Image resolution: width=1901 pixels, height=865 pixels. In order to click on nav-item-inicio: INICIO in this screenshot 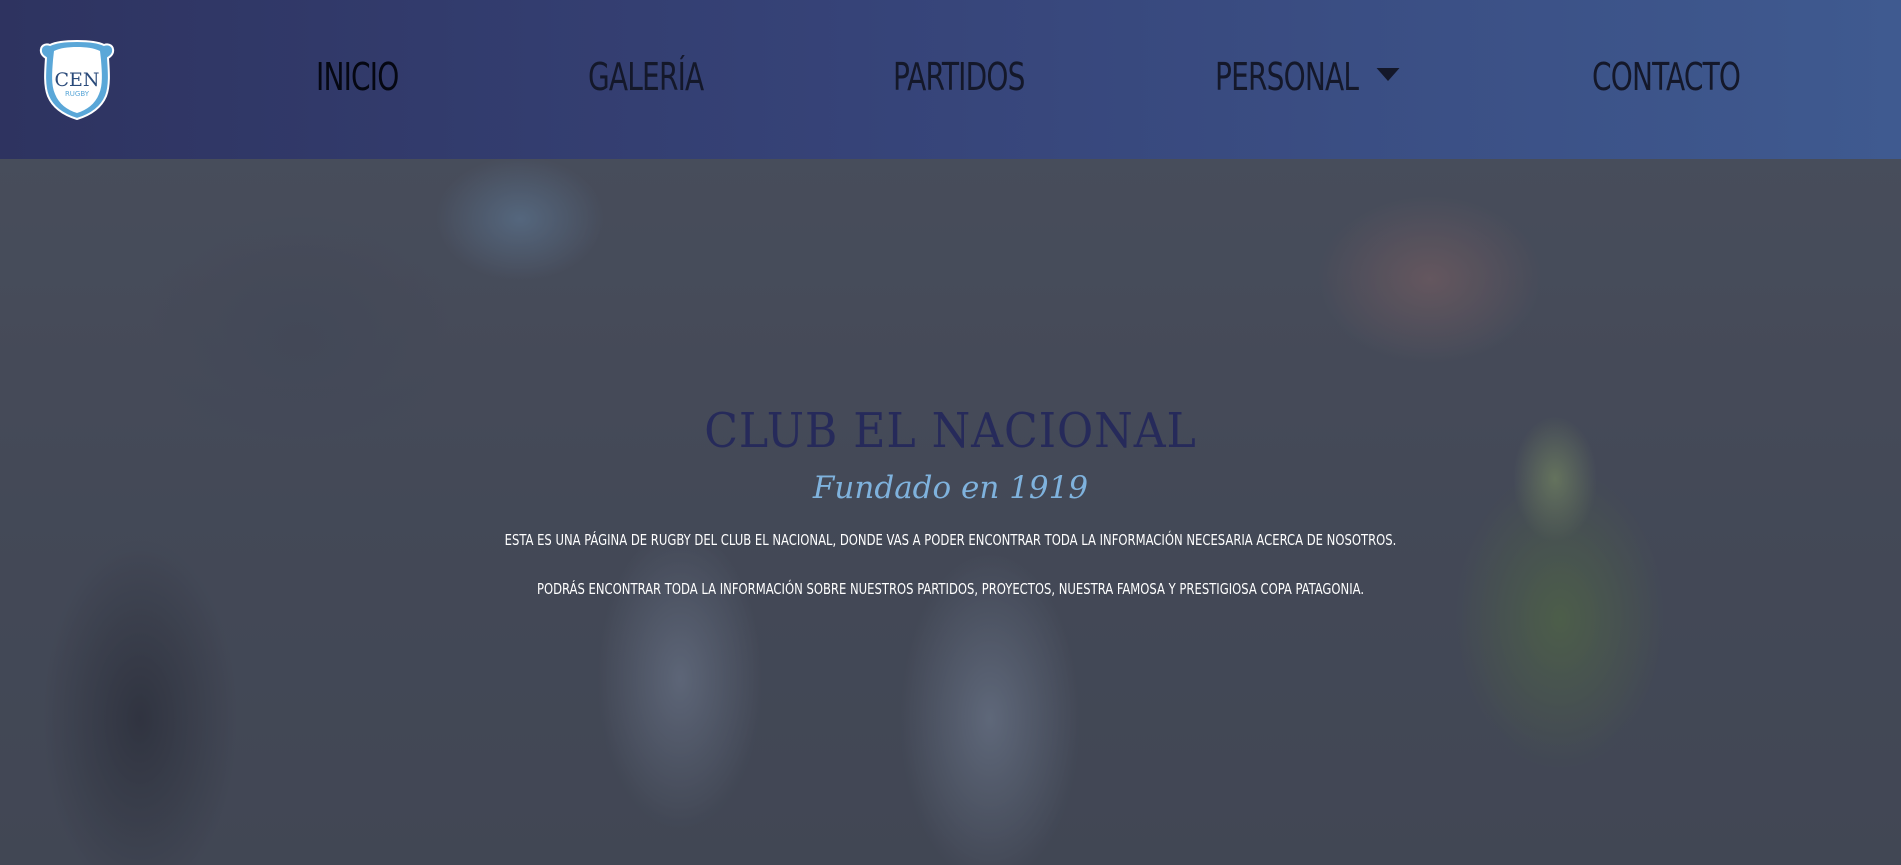, I will do `click(357, 77)`.